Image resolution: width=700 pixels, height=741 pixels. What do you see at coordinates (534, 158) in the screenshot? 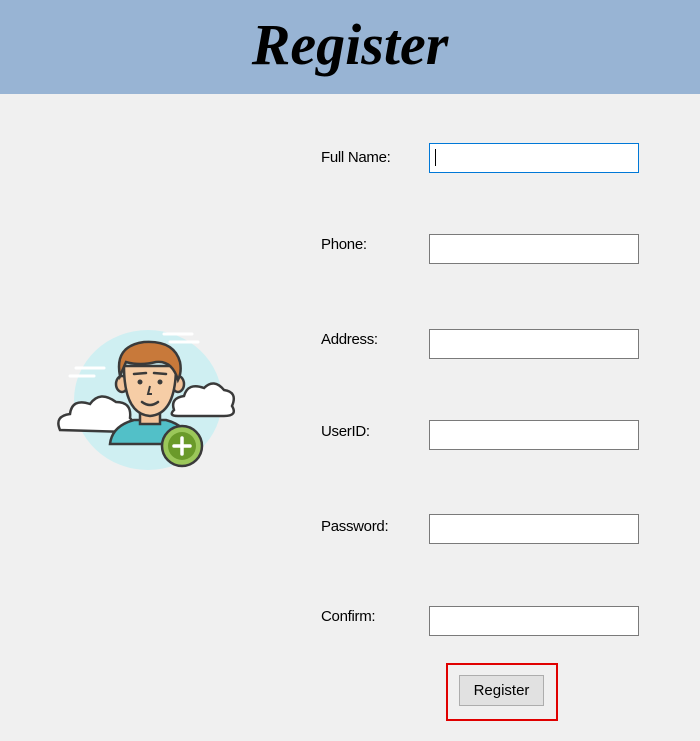
I see `full-name-field` at bounding box center [534, 158].